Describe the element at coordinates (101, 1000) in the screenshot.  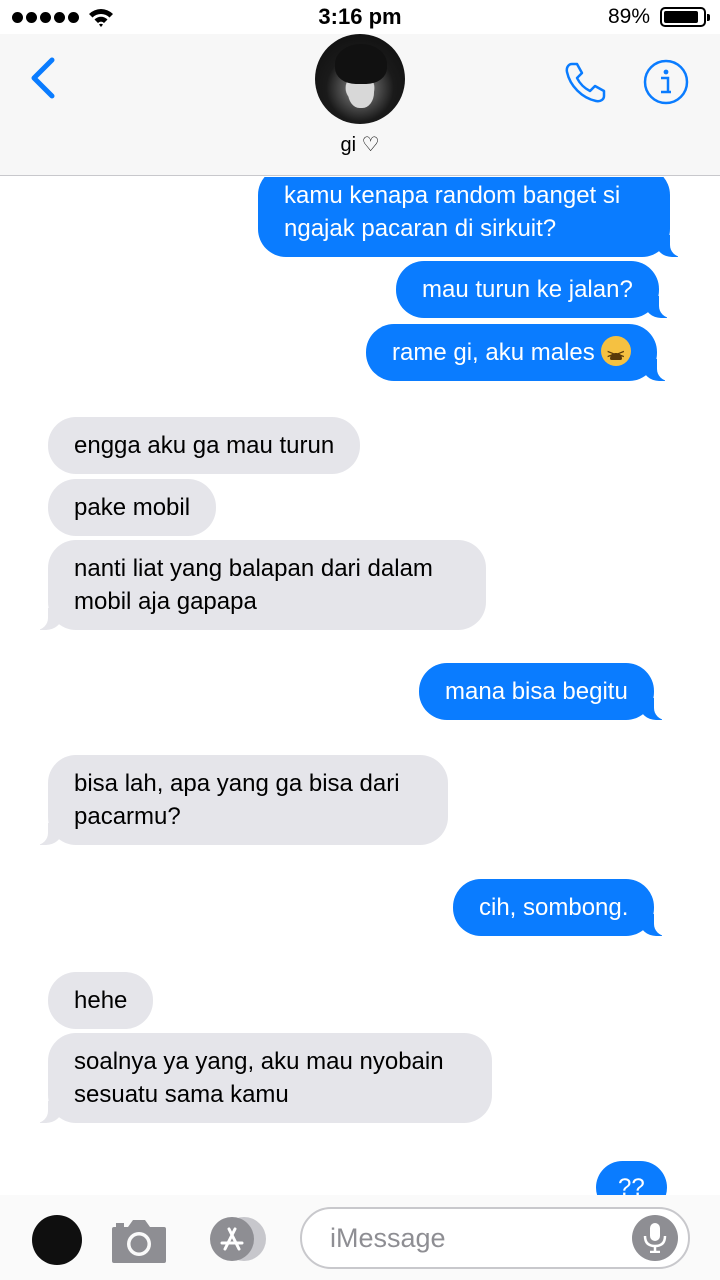
I see `message-bubble-received: hehe` at that location.